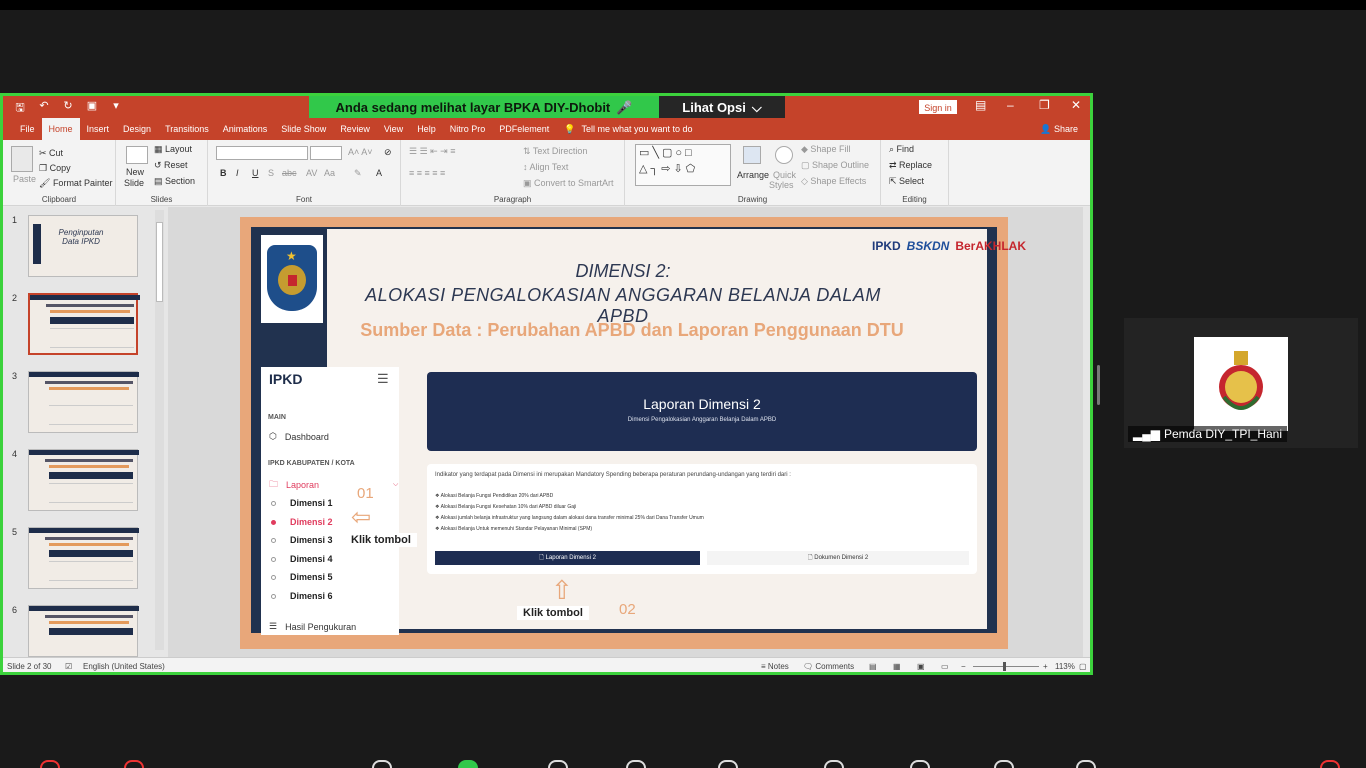 The height and width of the screenshot is (768, 1366). I want to click on apps-icon, so click(834, 764).